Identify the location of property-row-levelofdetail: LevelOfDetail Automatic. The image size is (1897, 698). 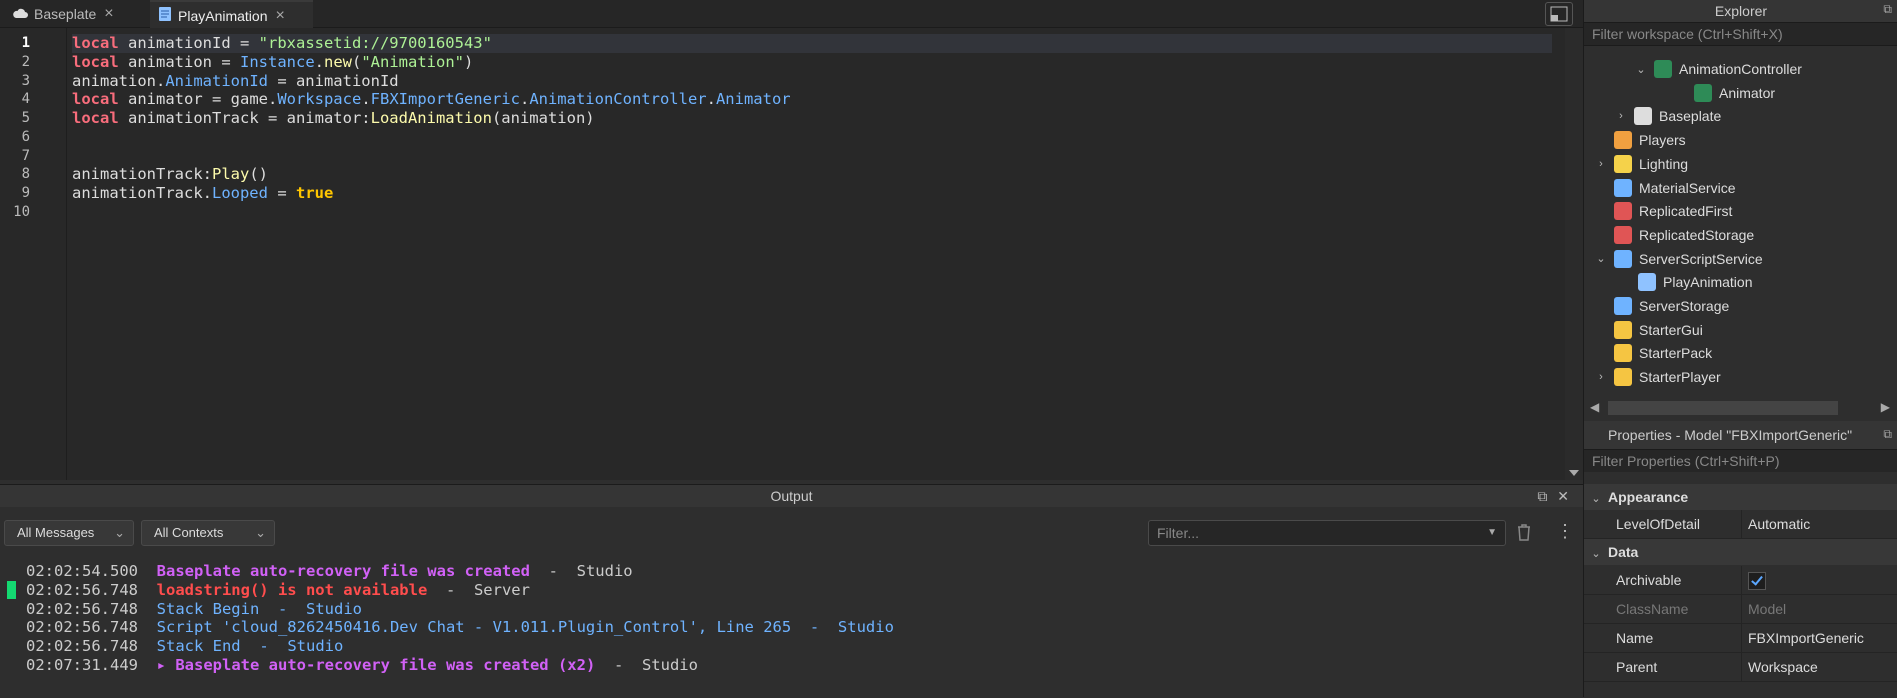
(1740, 524).